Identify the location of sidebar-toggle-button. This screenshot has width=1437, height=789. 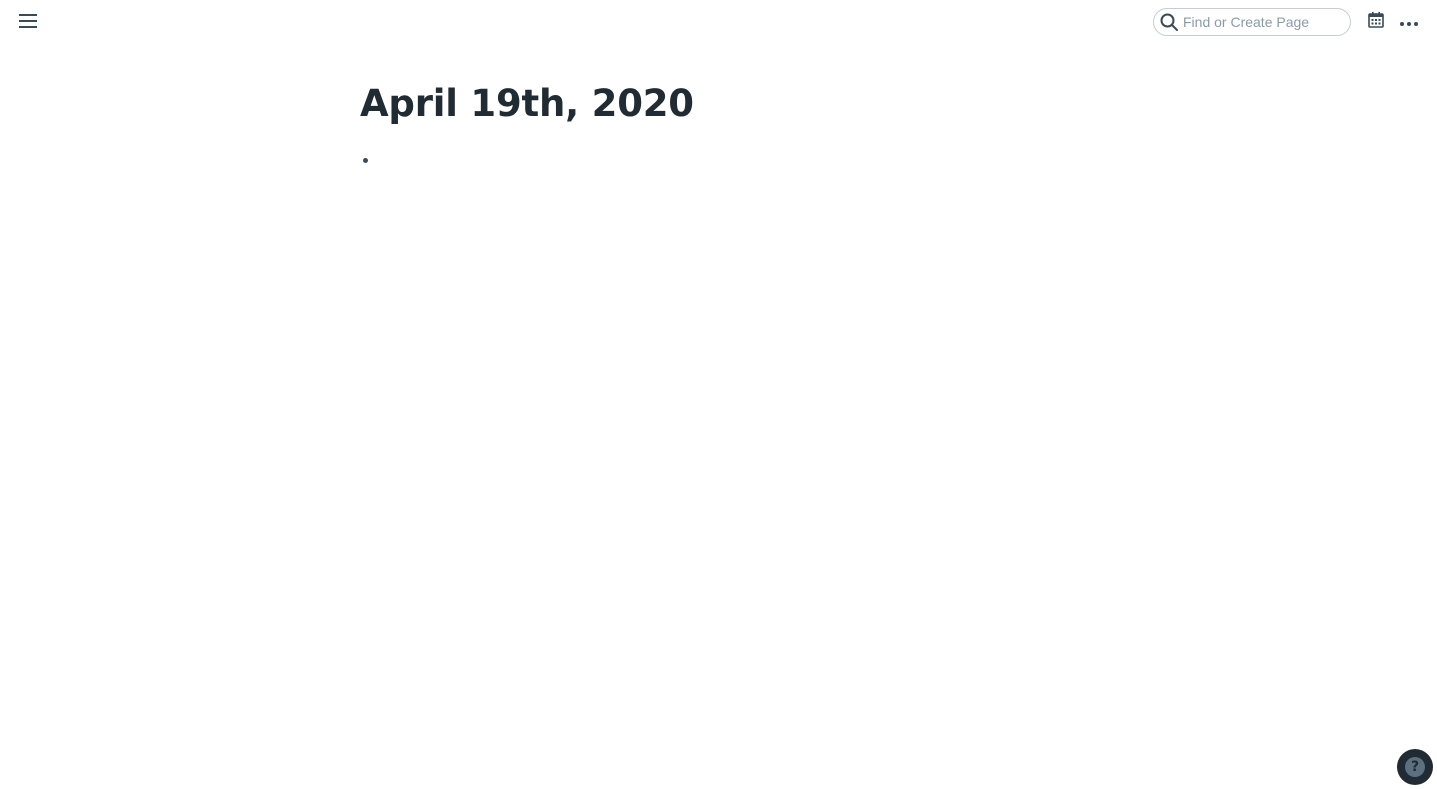
(28, 23).